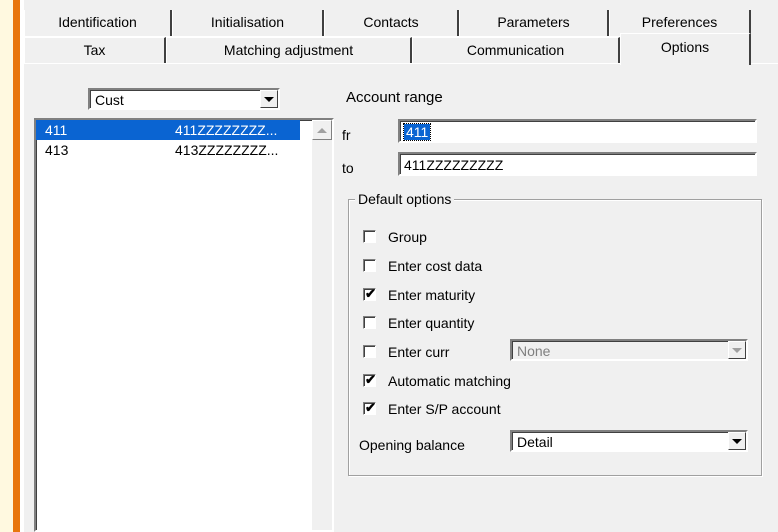  I want to click on enter-quantity-label: Enter quantity, so click(431, 323).